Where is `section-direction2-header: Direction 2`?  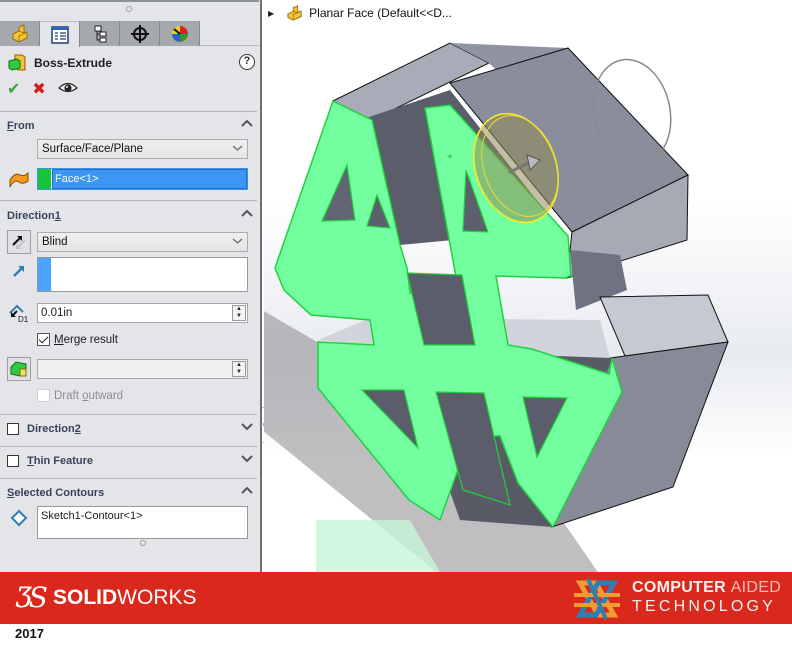 section-direction2-header: Direction 2 is located at coordinates (132, 429).